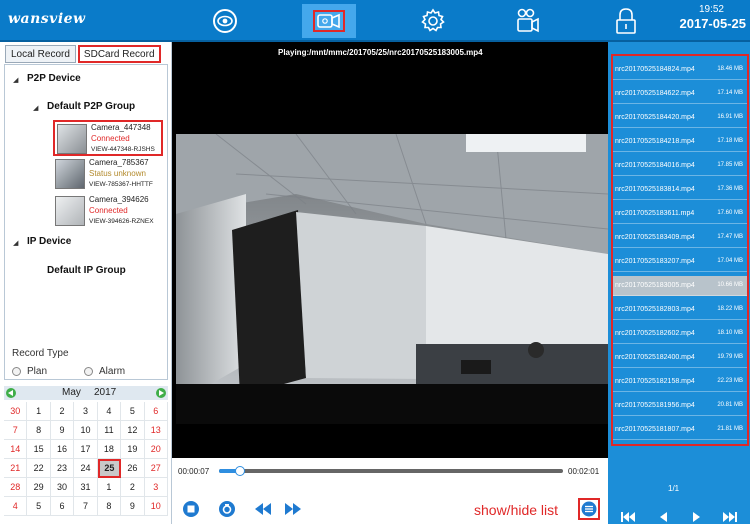 This screenshot has width=750, height=524. Describe the element at coordinates (11, 393) in the screenshot. I see `prev-month-icon` at that location.